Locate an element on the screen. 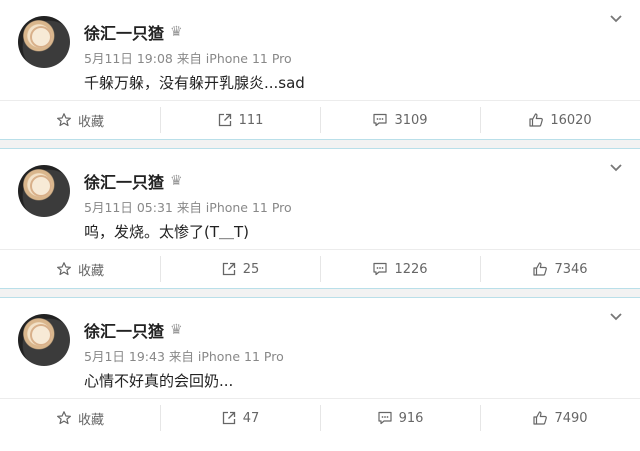 The height and width of the screenshot is (451, 640). comment-count: 1226 is located at coordinates (411, 269).